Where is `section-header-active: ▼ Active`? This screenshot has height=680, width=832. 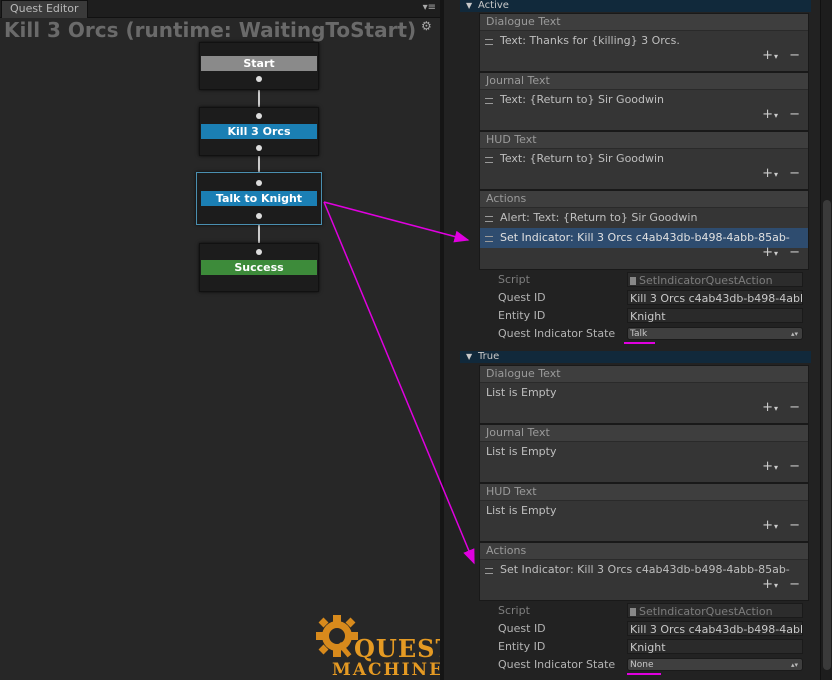
section-header-active: ▼ Active is located at coordinates (635, 6).